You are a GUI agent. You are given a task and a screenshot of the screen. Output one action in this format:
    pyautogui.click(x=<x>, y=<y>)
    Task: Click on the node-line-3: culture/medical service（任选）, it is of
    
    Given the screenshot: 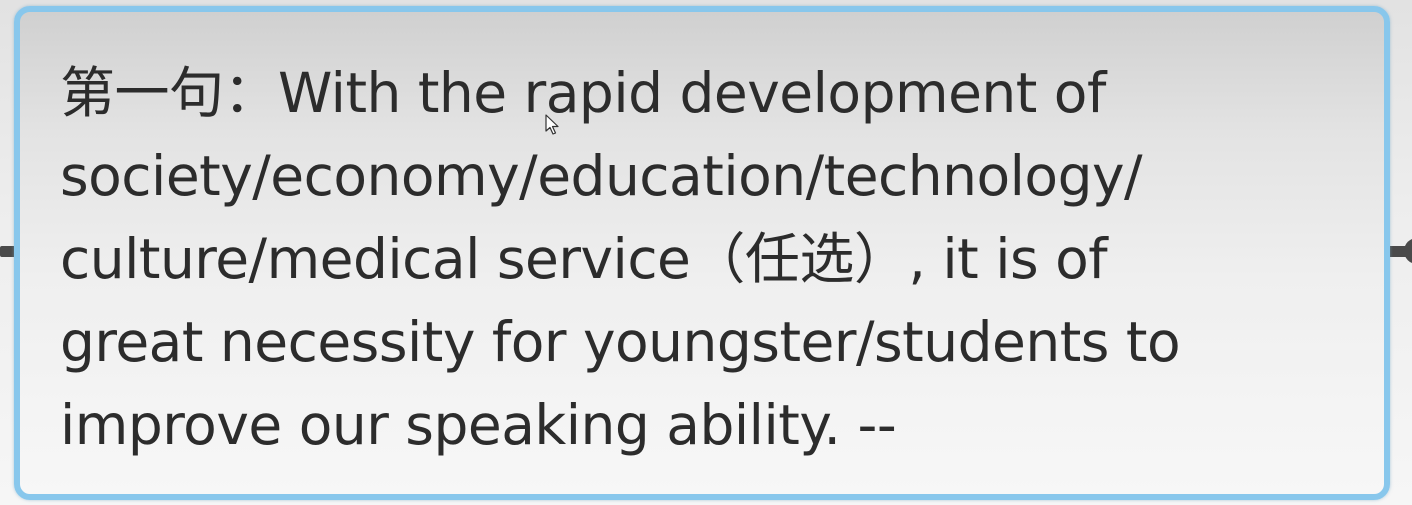 What is the action you would take?
    pyautogui.click(x=584, y=259)
    